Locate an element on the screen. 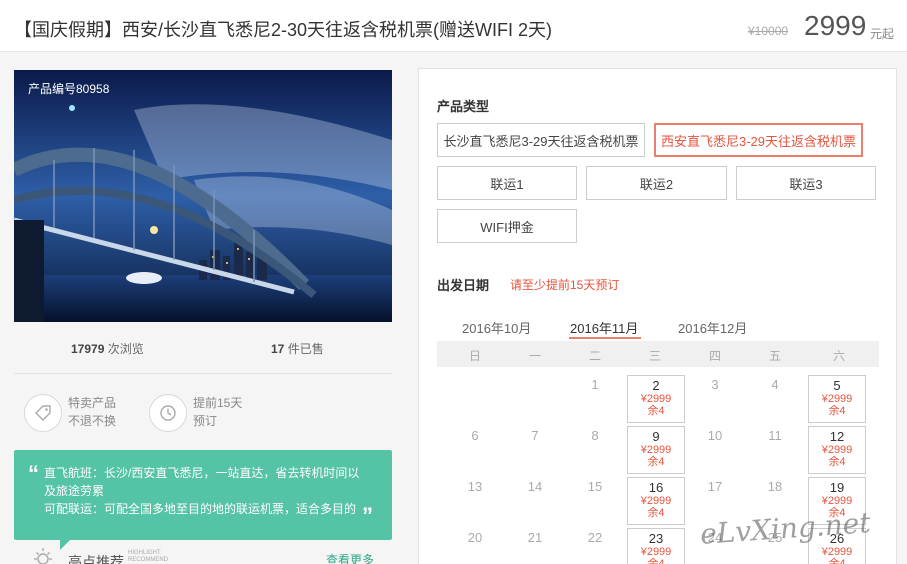 The image size is (907, 564). calendar-weekday-header: 日 一 二 三 四 五 六 is located at coordinates (658, 354).